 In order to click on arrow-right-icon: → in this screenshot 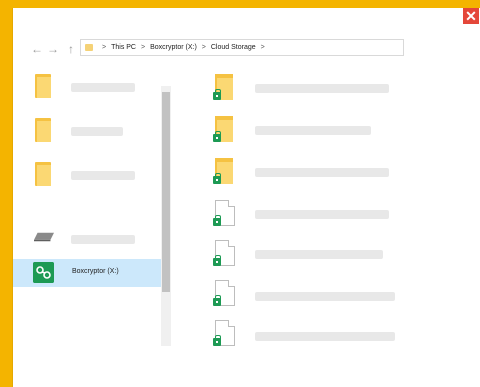, I will do `click(53, 49)`.